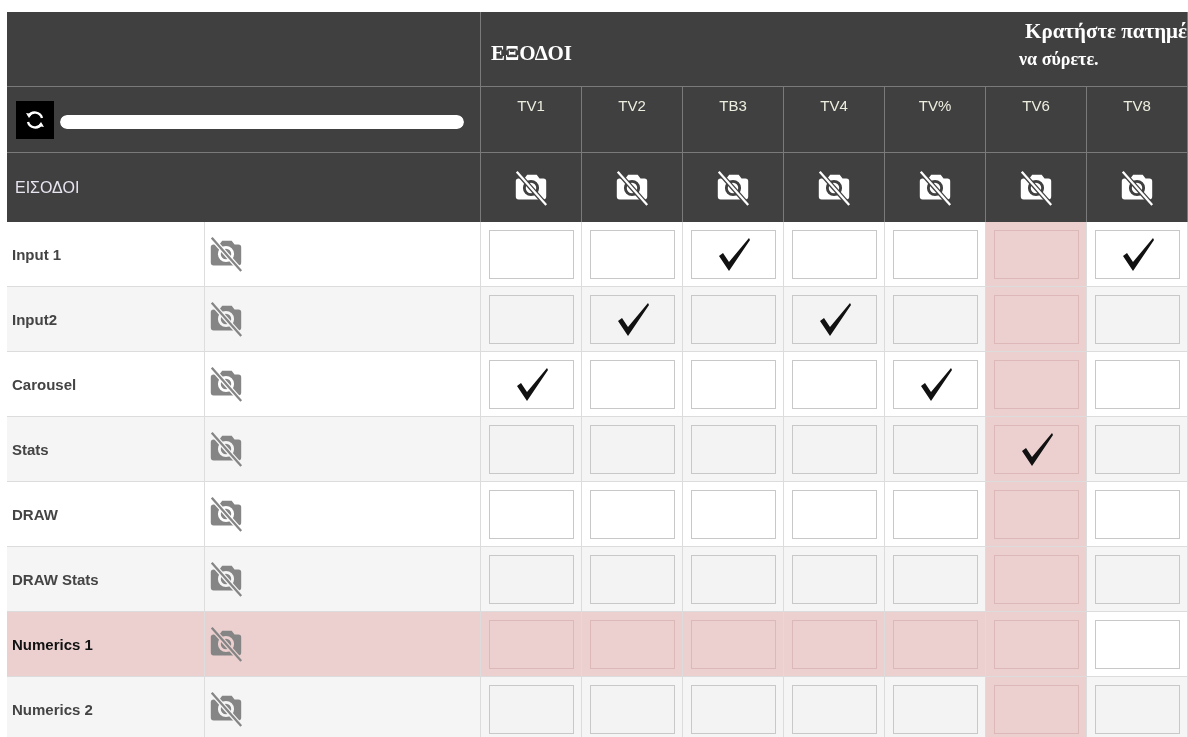 The image size is (1188, 737). Describe the element at coordinates (262, 122) in the screenshot. I see `slider` at that location.